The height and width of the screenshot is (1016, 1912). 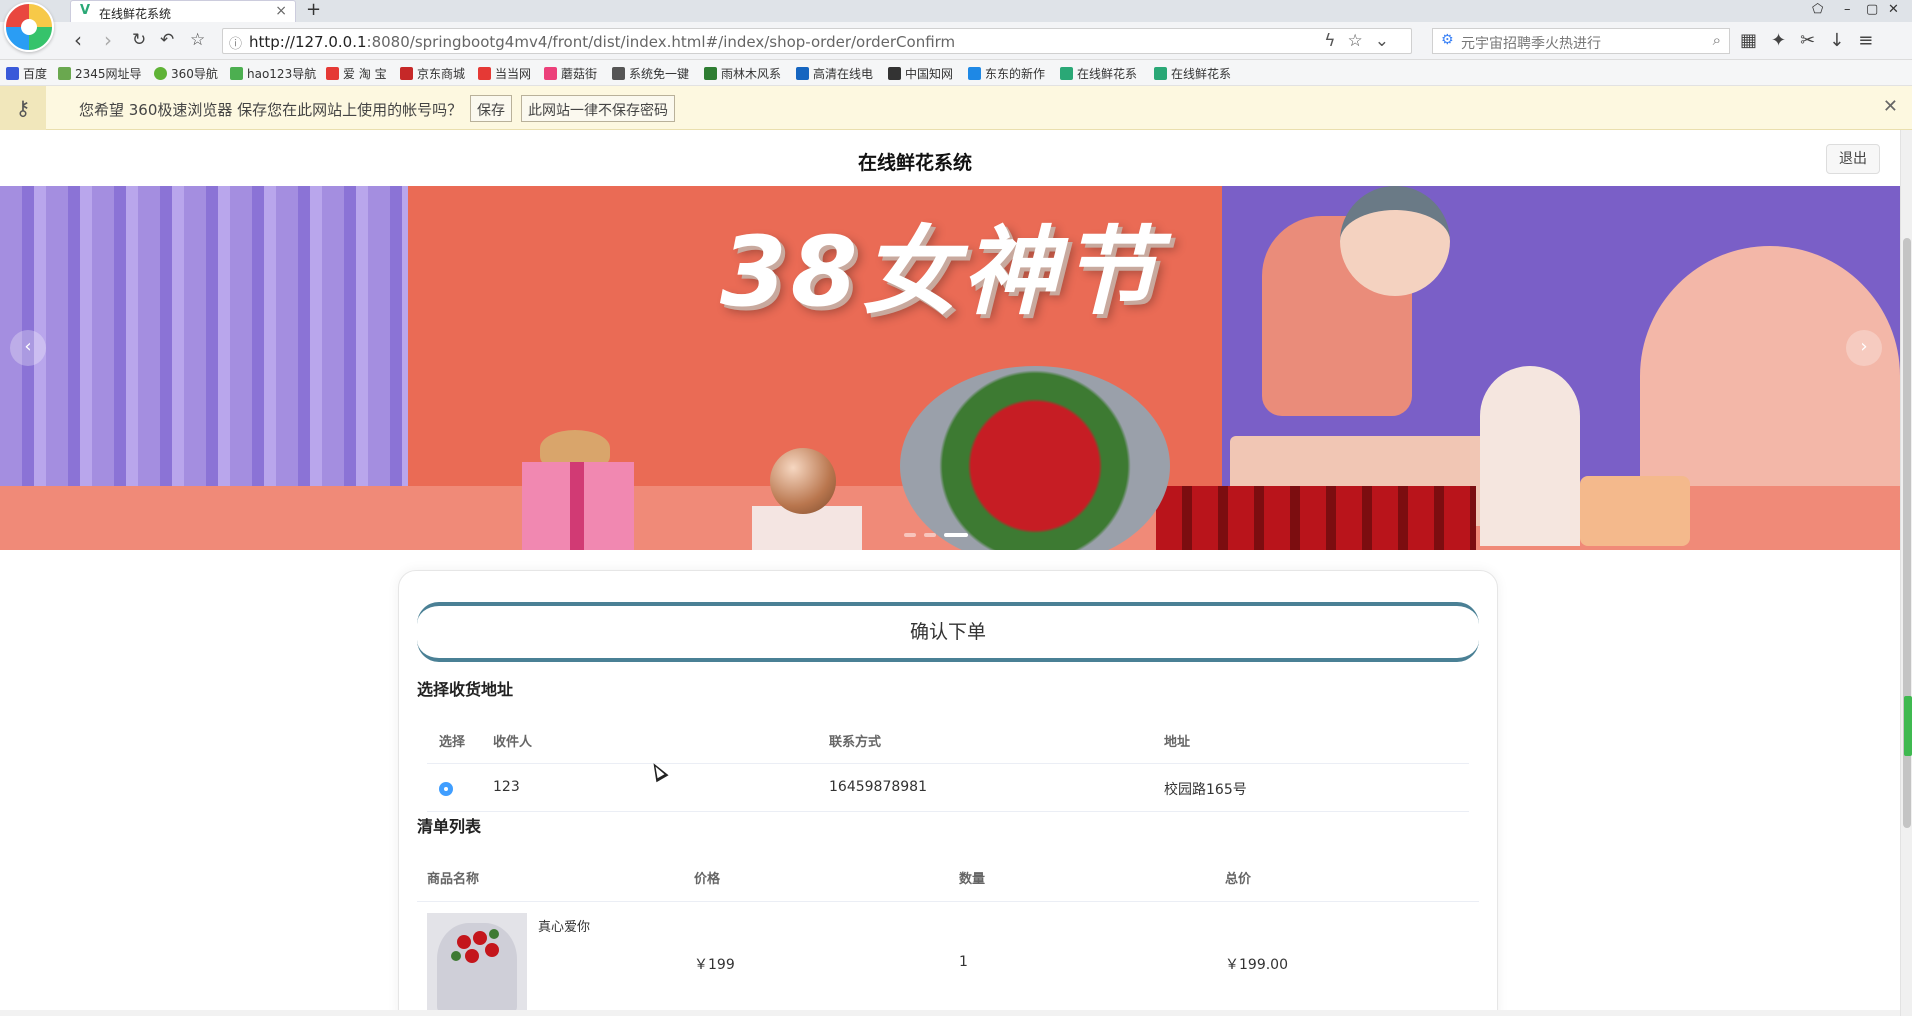 I want to click on back-icon: ‹, so click(x=78, y=40).